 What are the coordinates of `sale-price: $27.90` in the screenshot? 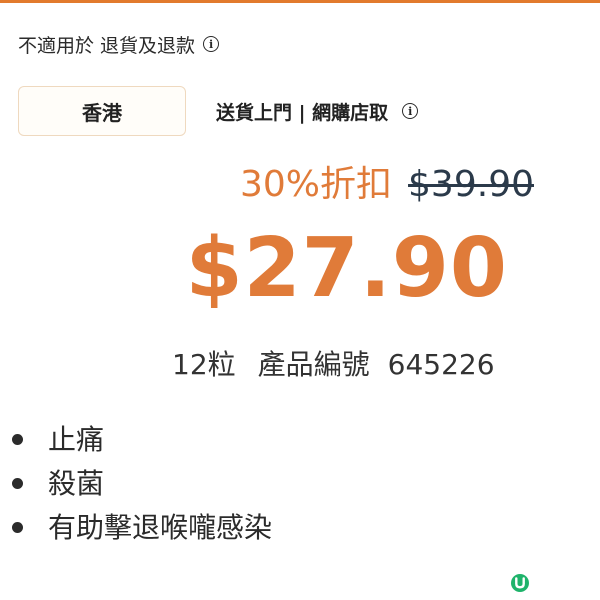 It's located at (346, 268).